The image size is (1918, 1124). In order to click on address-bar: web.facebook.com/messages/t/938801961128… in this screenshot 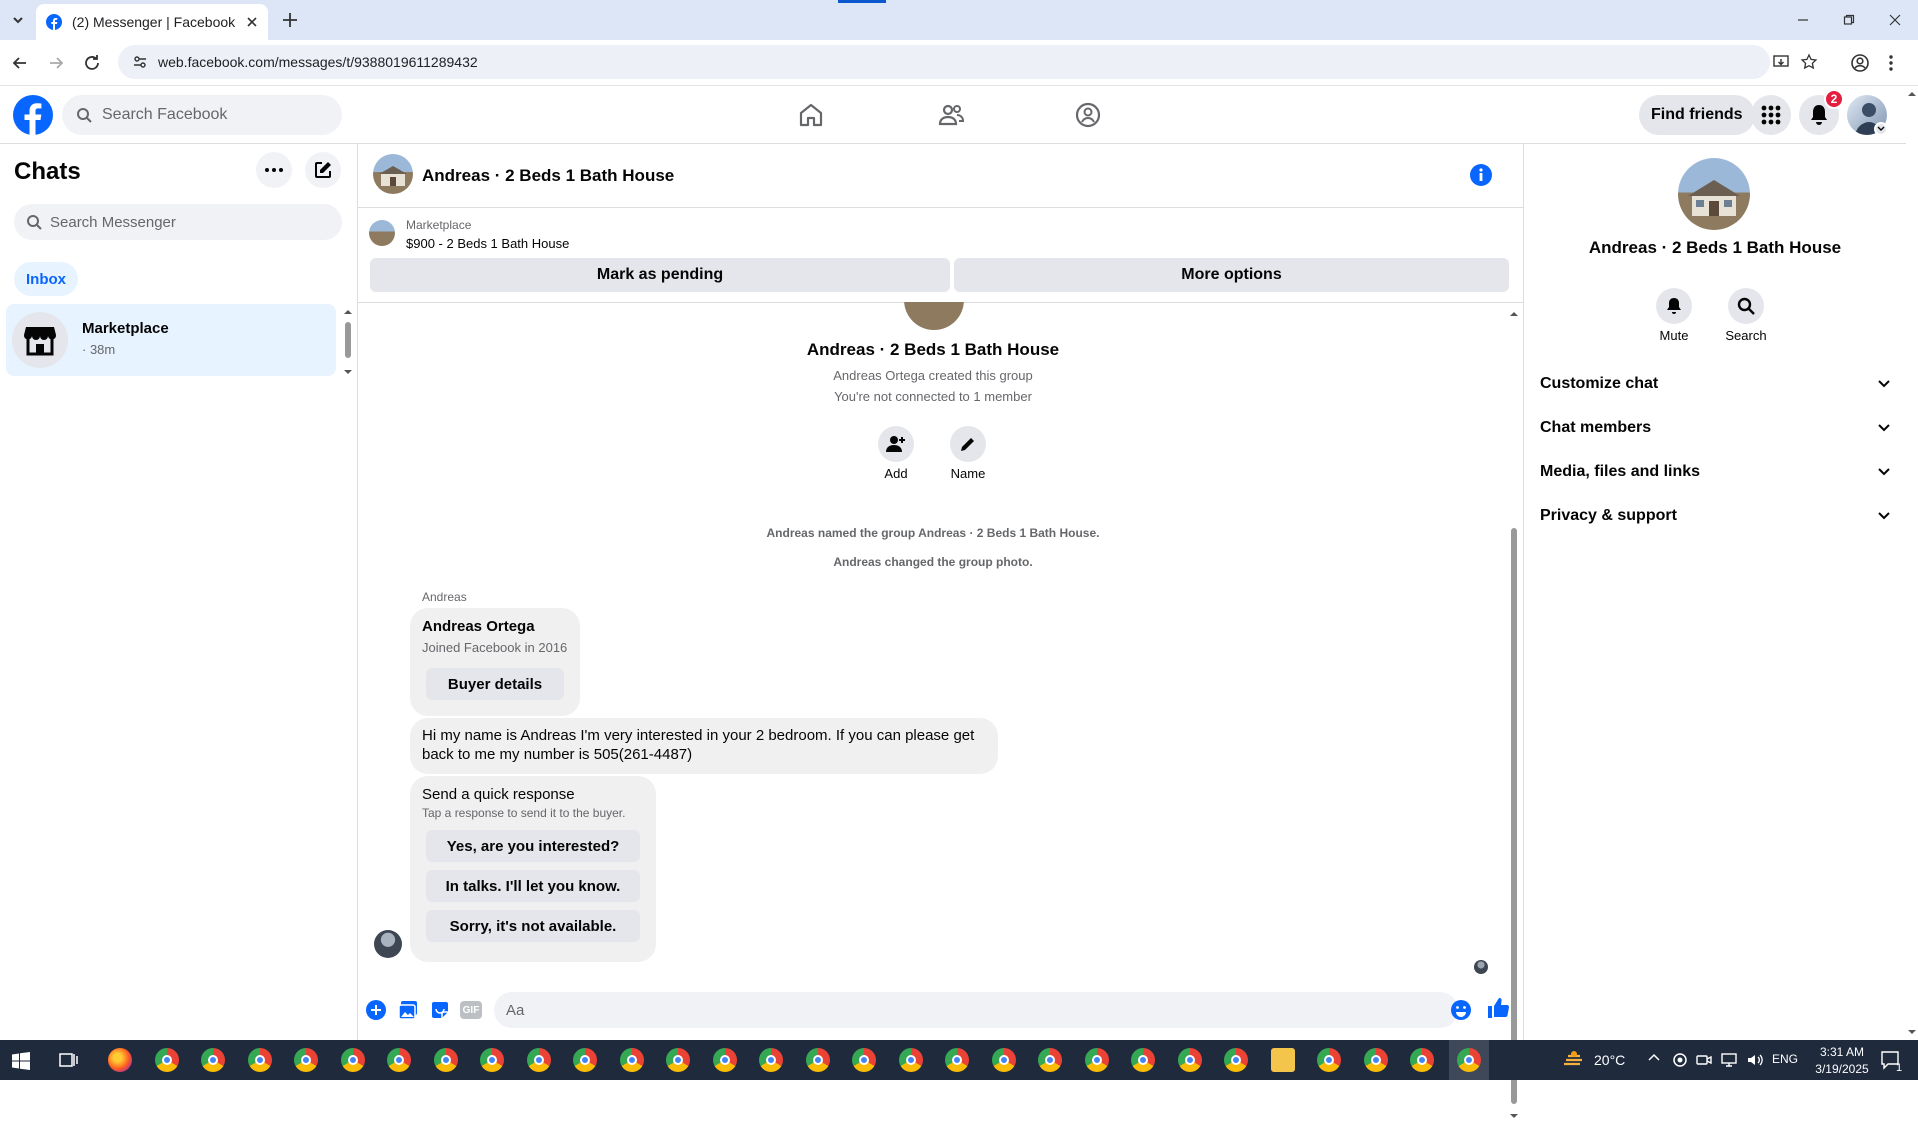, I will do `click(968, 62)`.